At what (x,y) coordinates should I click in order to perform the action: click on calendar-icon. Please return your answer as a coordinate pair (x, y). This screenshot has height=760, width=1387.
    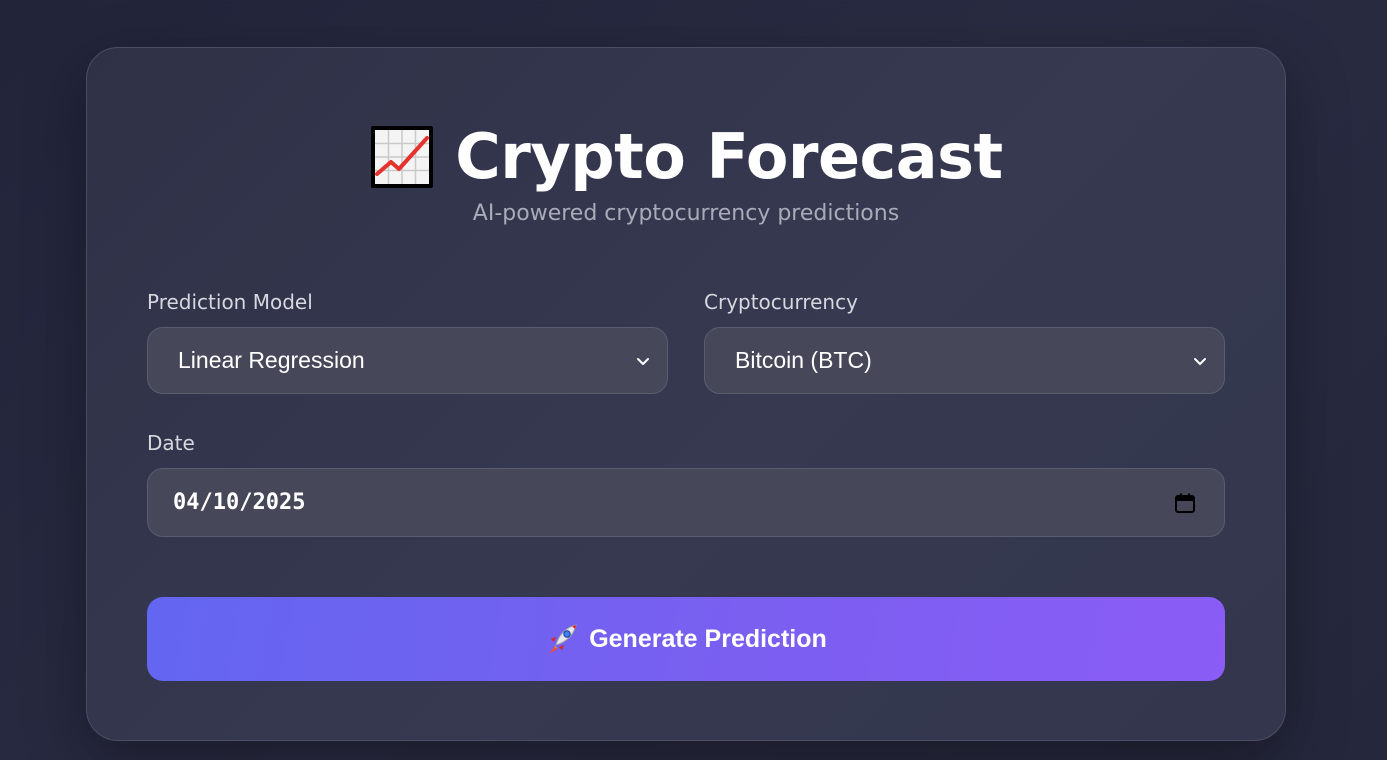
    Looking at the image, I should click on (1185, 503).